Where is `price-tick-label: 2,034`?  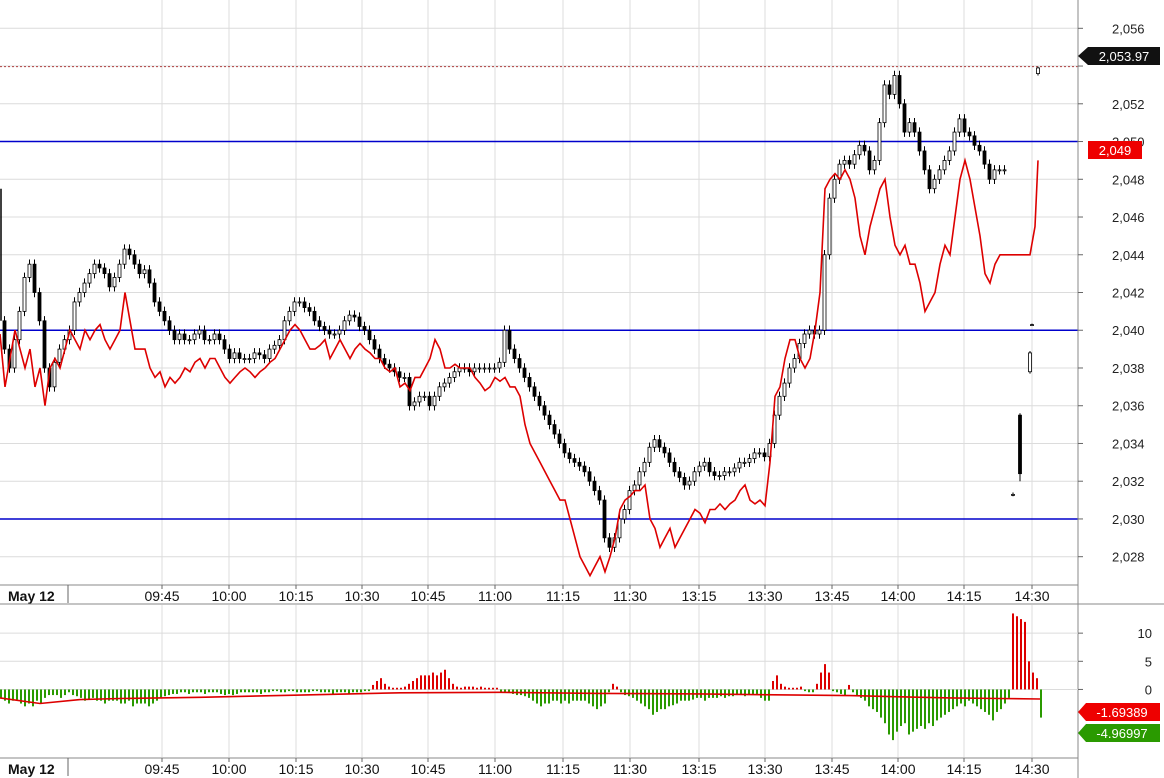
price-tick-label: 2,034 is located at coordinates (1128, 443).